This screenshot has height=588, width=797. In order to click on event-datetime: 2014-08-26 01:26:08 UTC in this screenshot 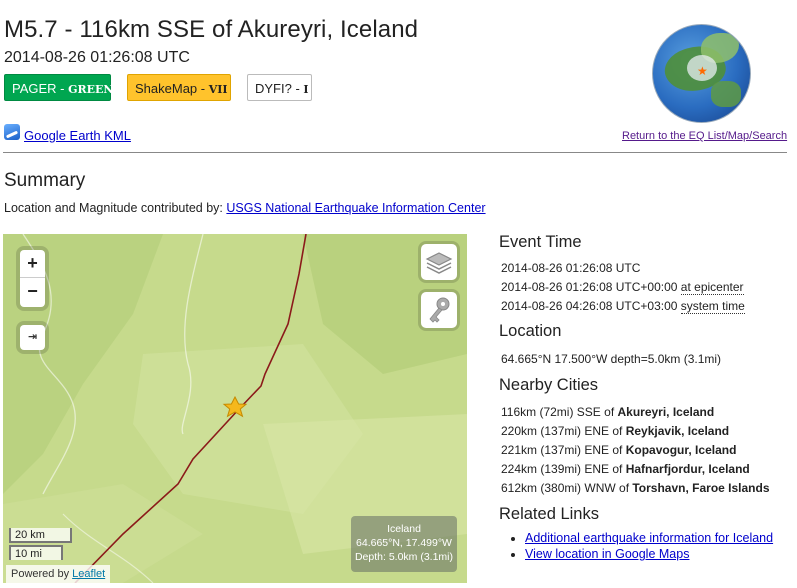, I will do `click(97, 57)`.